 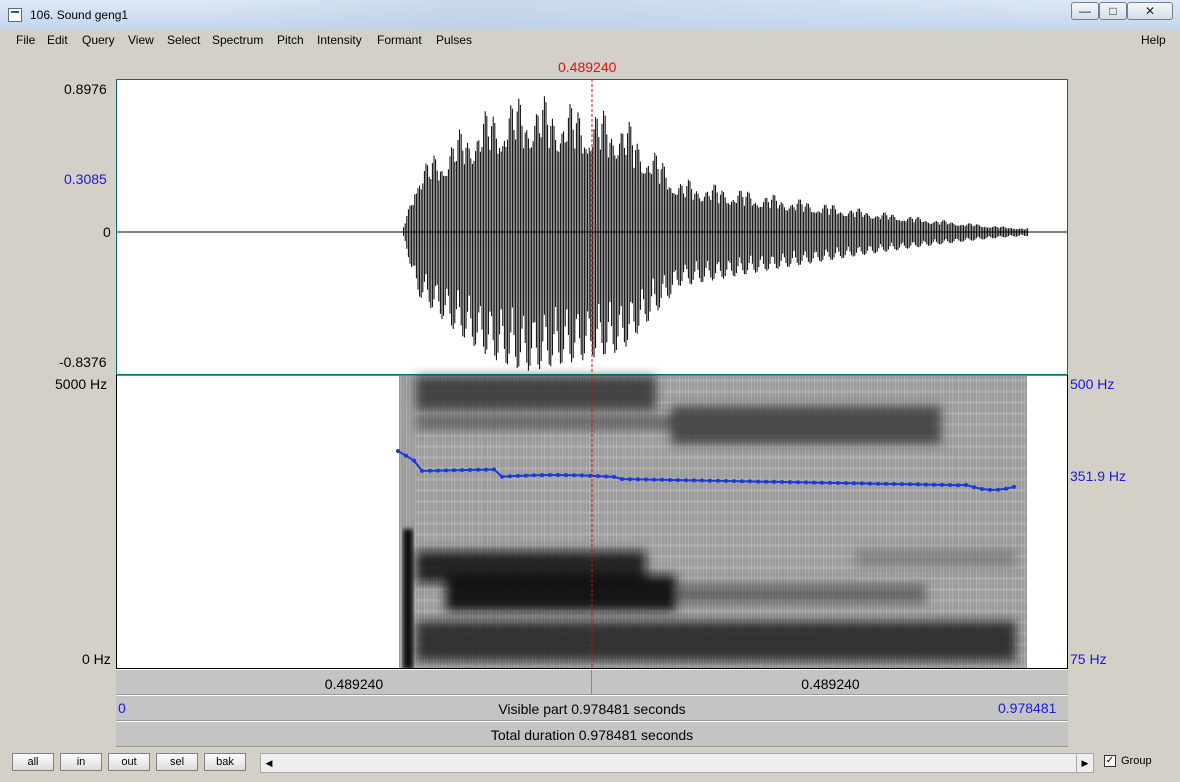 I want to click on visible-part-text: Visible part 0.978481 seconds, so click(x=592, y=709).